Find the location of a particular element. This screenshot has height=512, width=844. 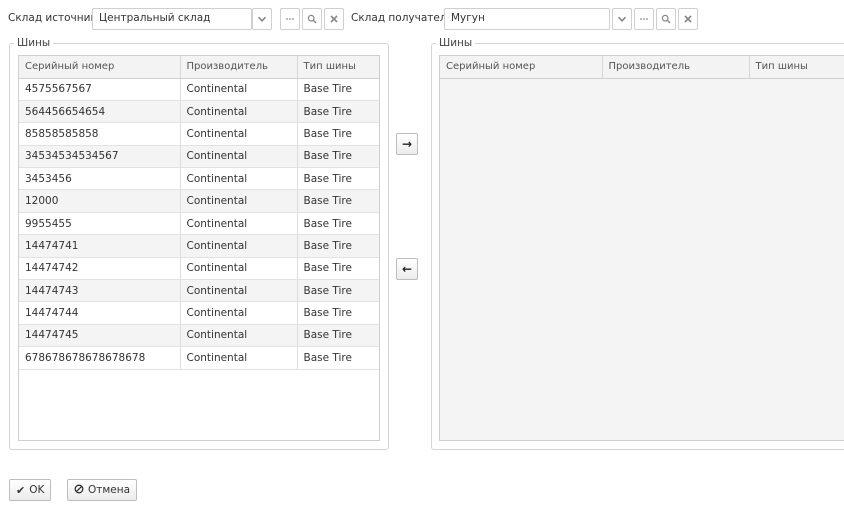

target-tires-table: Серийный номер Производитель Тип шины is located at coordinates (642, 67).